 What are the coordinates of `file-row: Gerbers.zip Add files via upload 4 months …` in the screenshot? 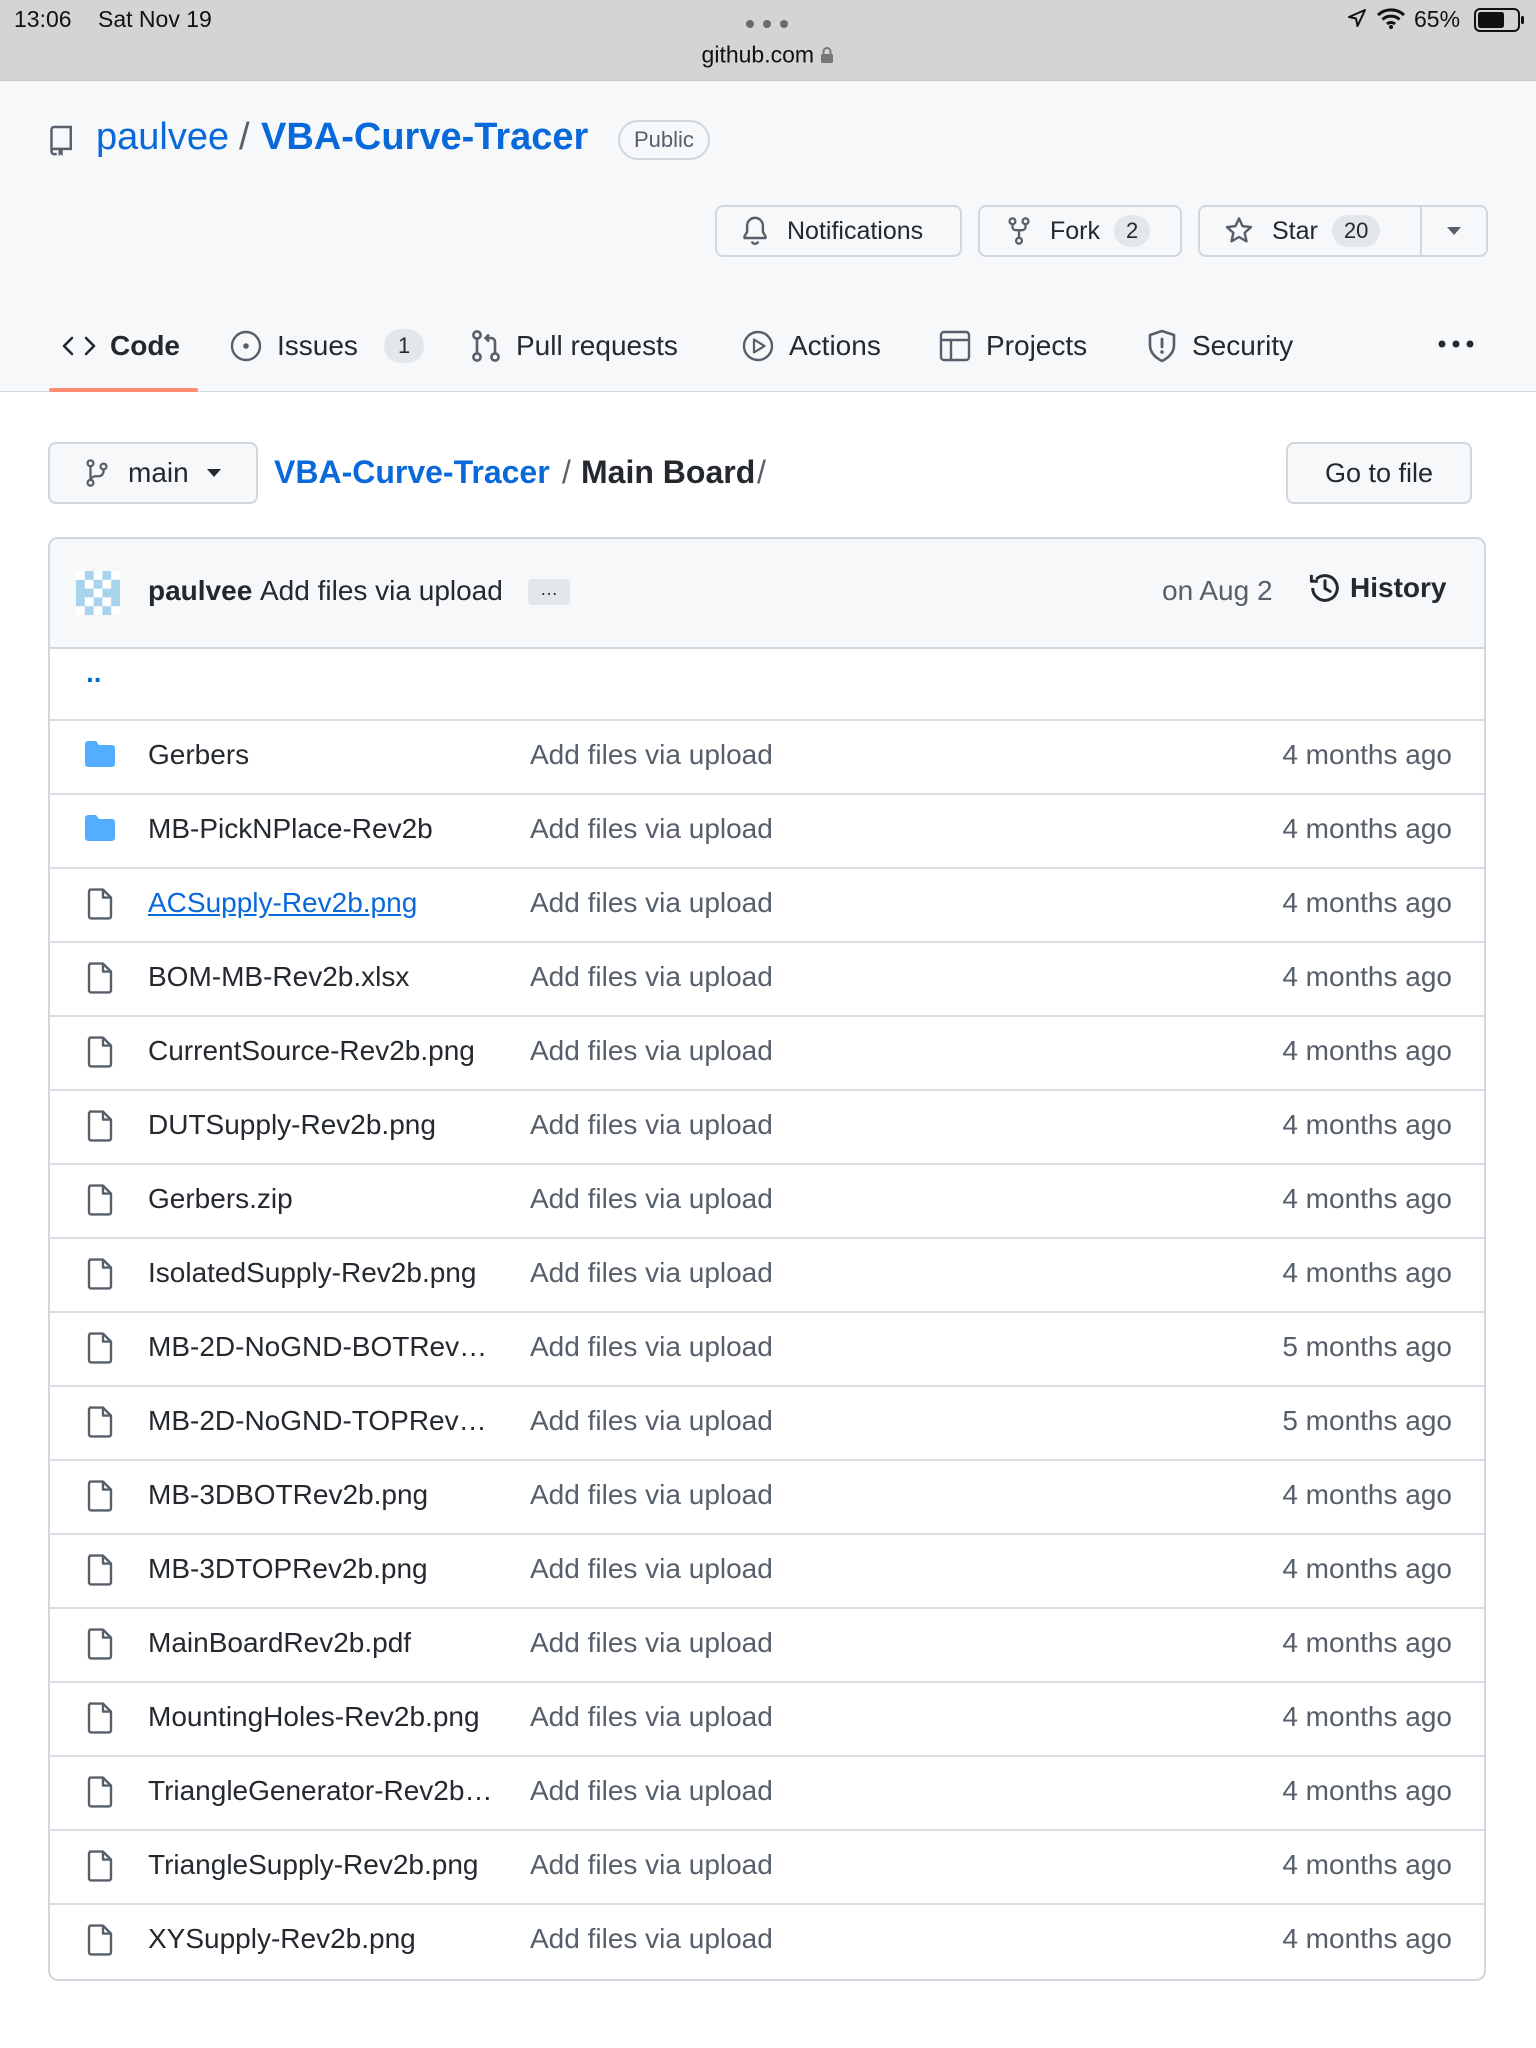 It's located at (767, 1201).